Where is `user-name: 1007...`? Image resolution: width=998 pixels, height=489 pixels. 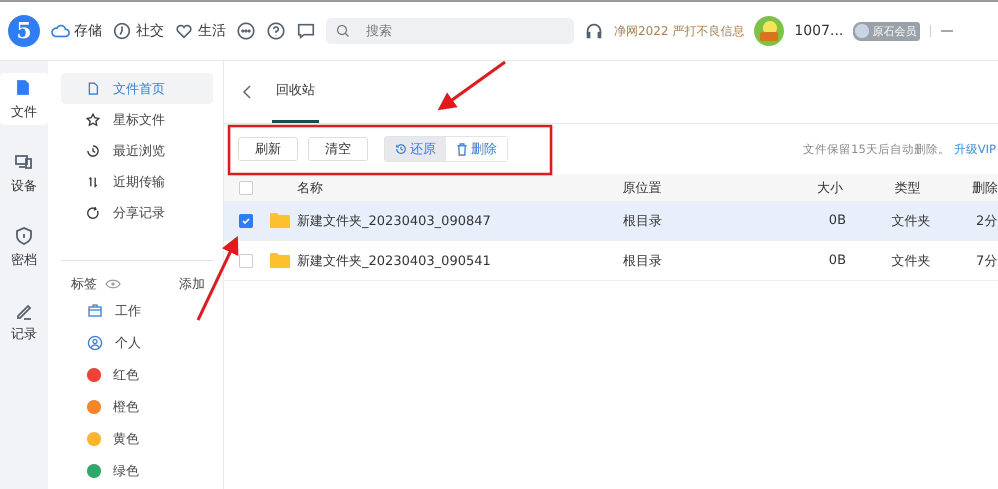
user-name: 1007... is located at coordinates (819, 31).